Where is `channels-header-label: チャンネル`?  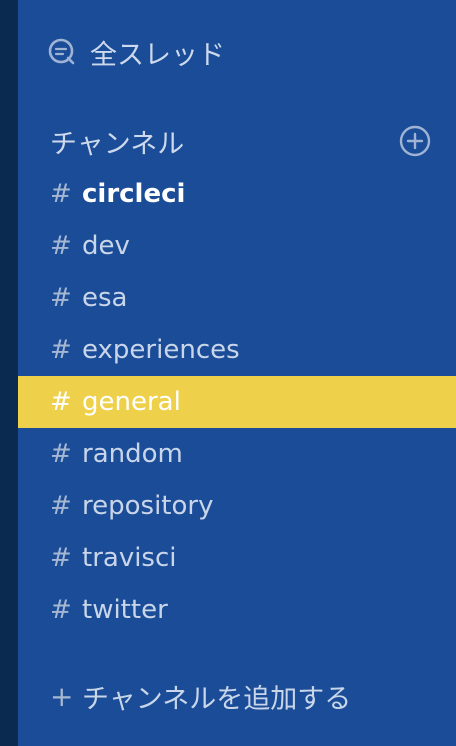 channels-header-label: チャンネル is located at coordinates (117, 144).